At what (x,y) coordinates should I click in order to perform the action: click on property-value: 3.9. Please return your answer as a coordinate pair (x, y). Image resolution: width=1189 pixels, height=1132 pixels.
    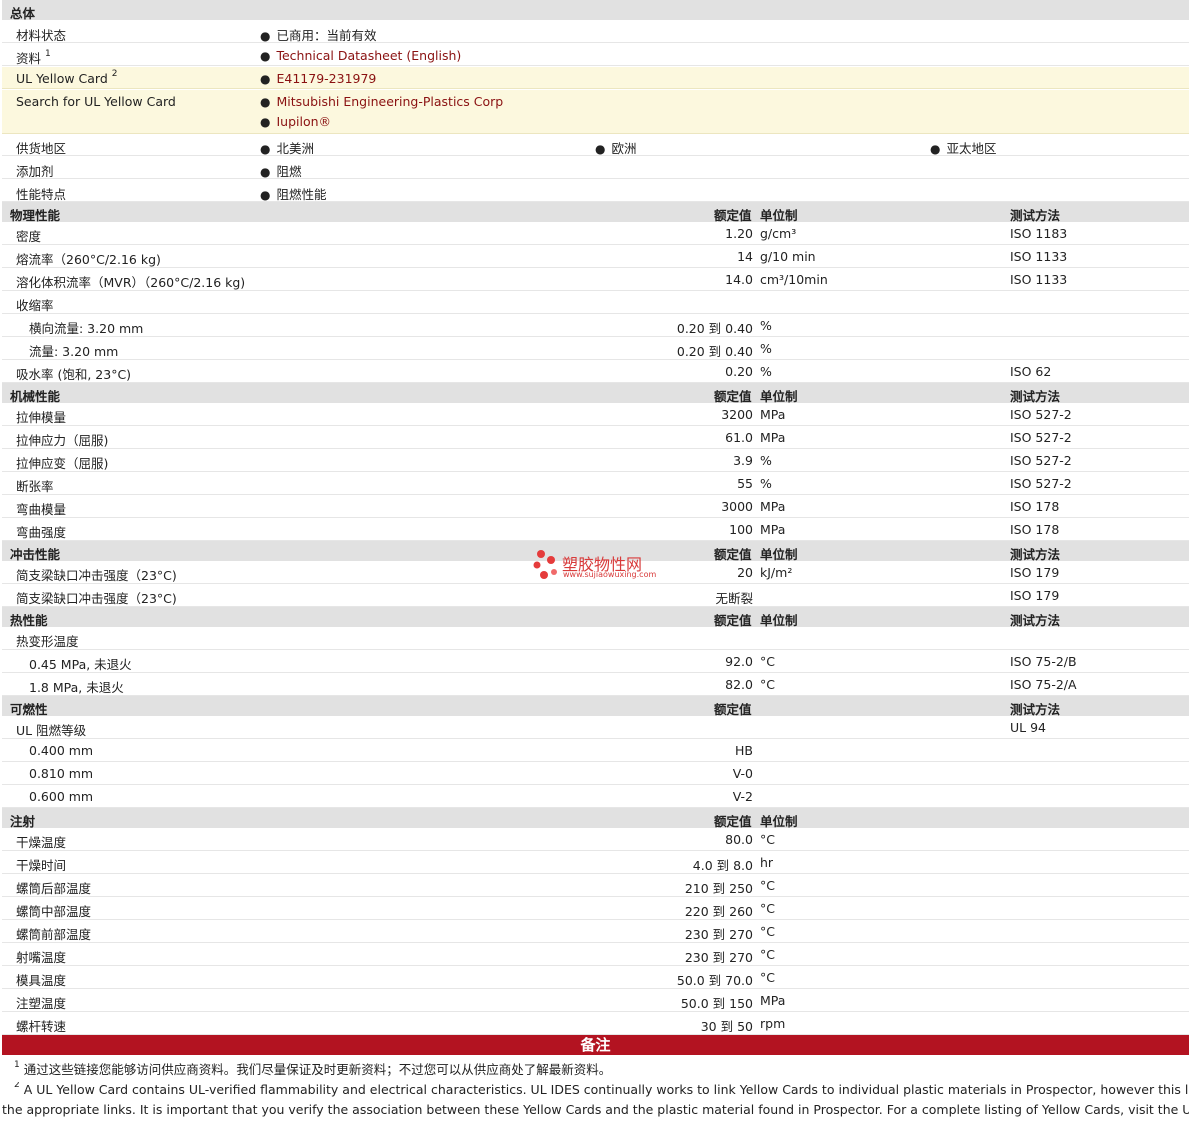
    Looking at the image, I should click on (743, 460).